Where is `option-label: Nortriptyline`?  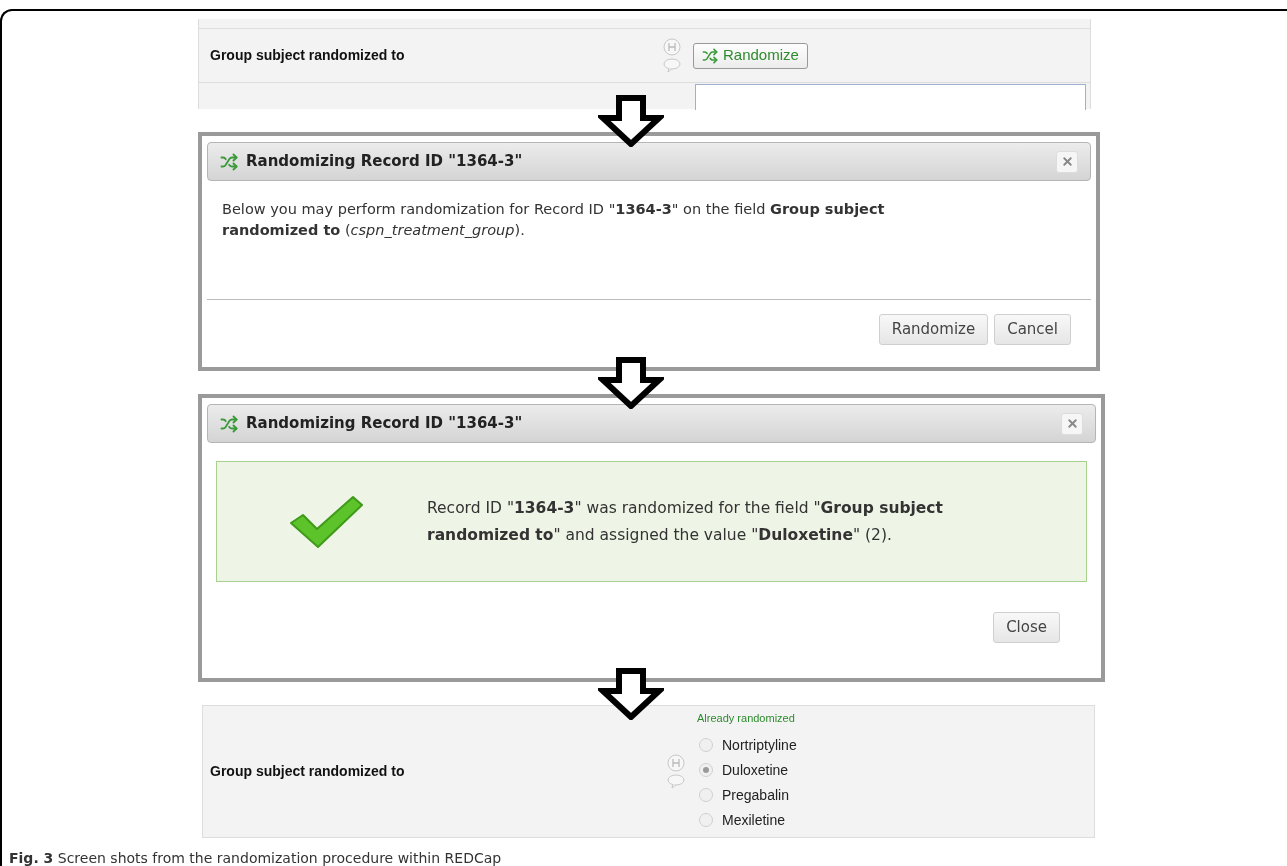 option-label: Nortriptyline is located at coordinates (759, 745).